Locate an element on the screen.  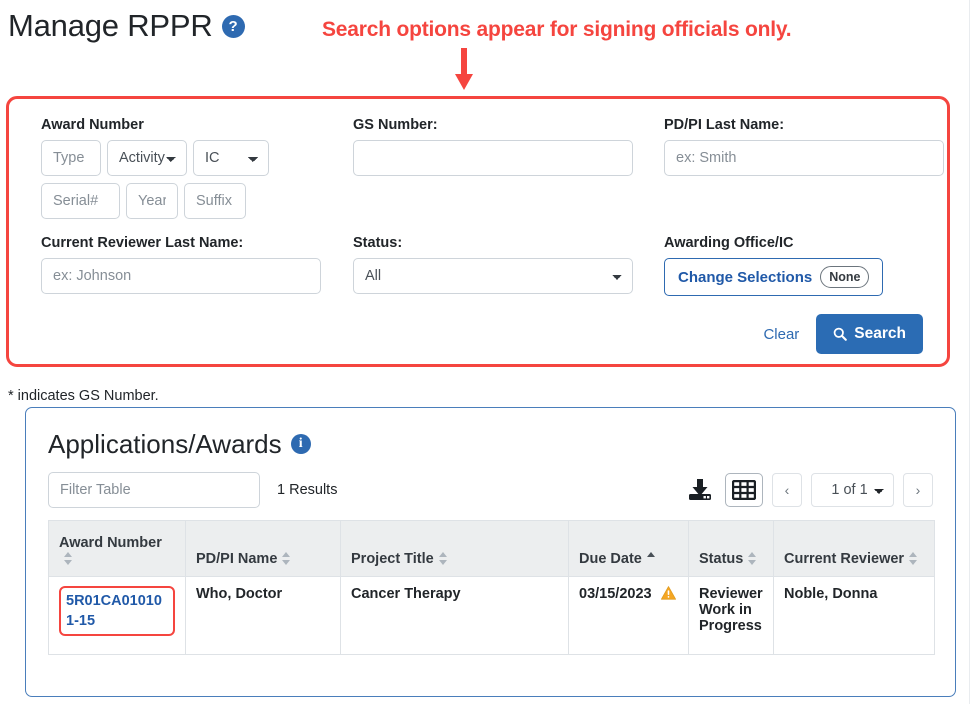
cell-pdpi-name: Who, Doctor is located at coordinates (263, 615).